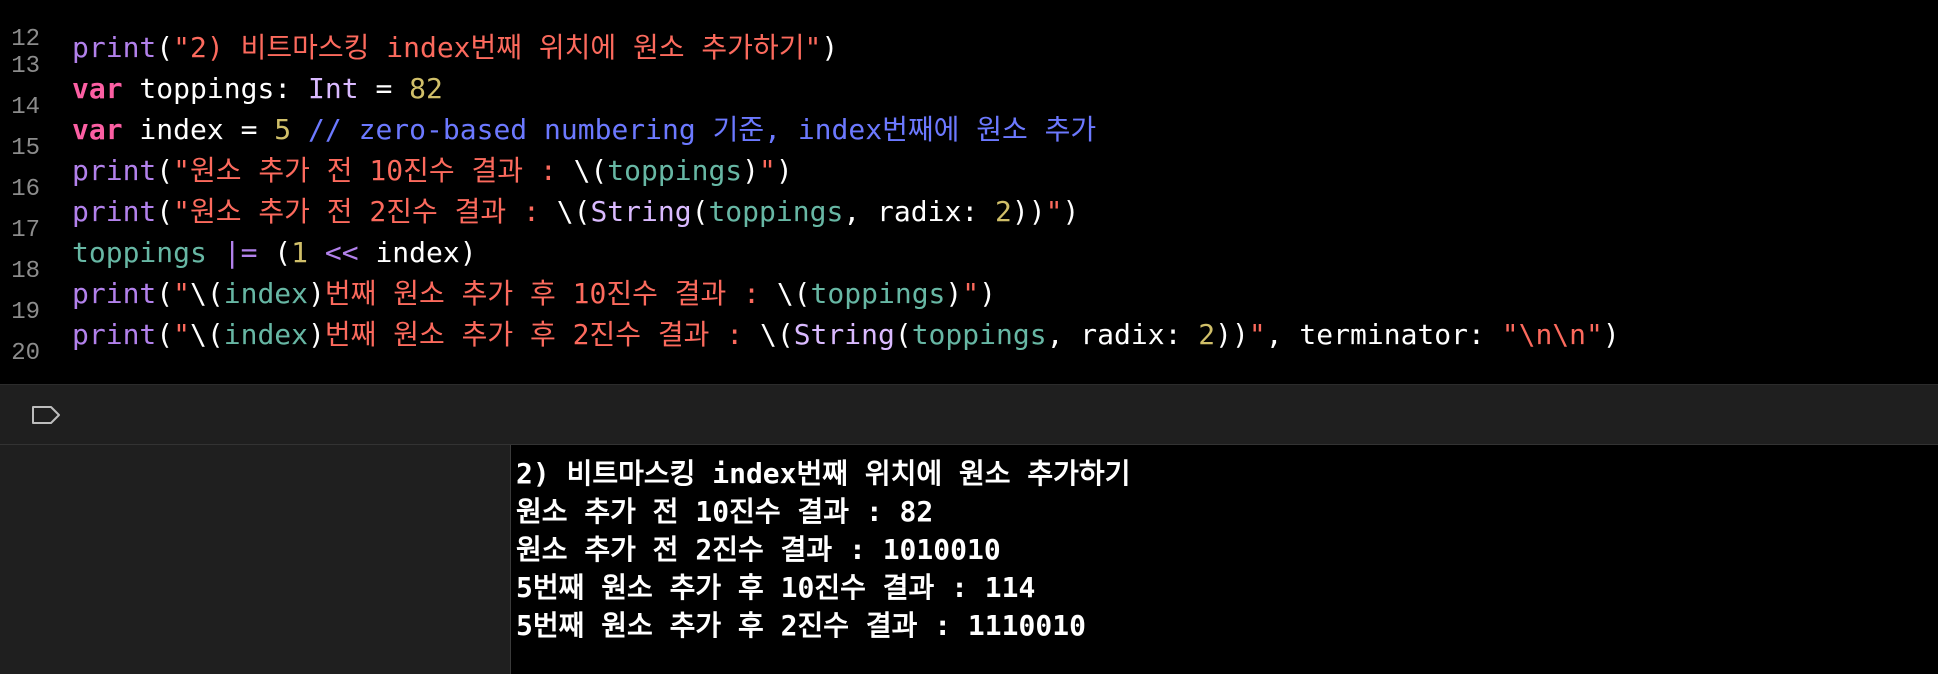 This screenshot has width=1938, height=674. Describe the element at coordinates (198, 129) in the screenshot. I see `code-token: index =` at that location.